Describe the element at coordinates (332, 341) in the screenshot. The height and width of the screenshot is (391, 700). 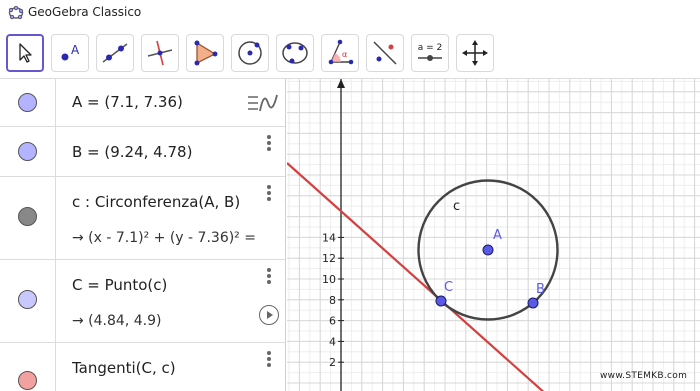
I see `y-tick-label: 4` at that location.